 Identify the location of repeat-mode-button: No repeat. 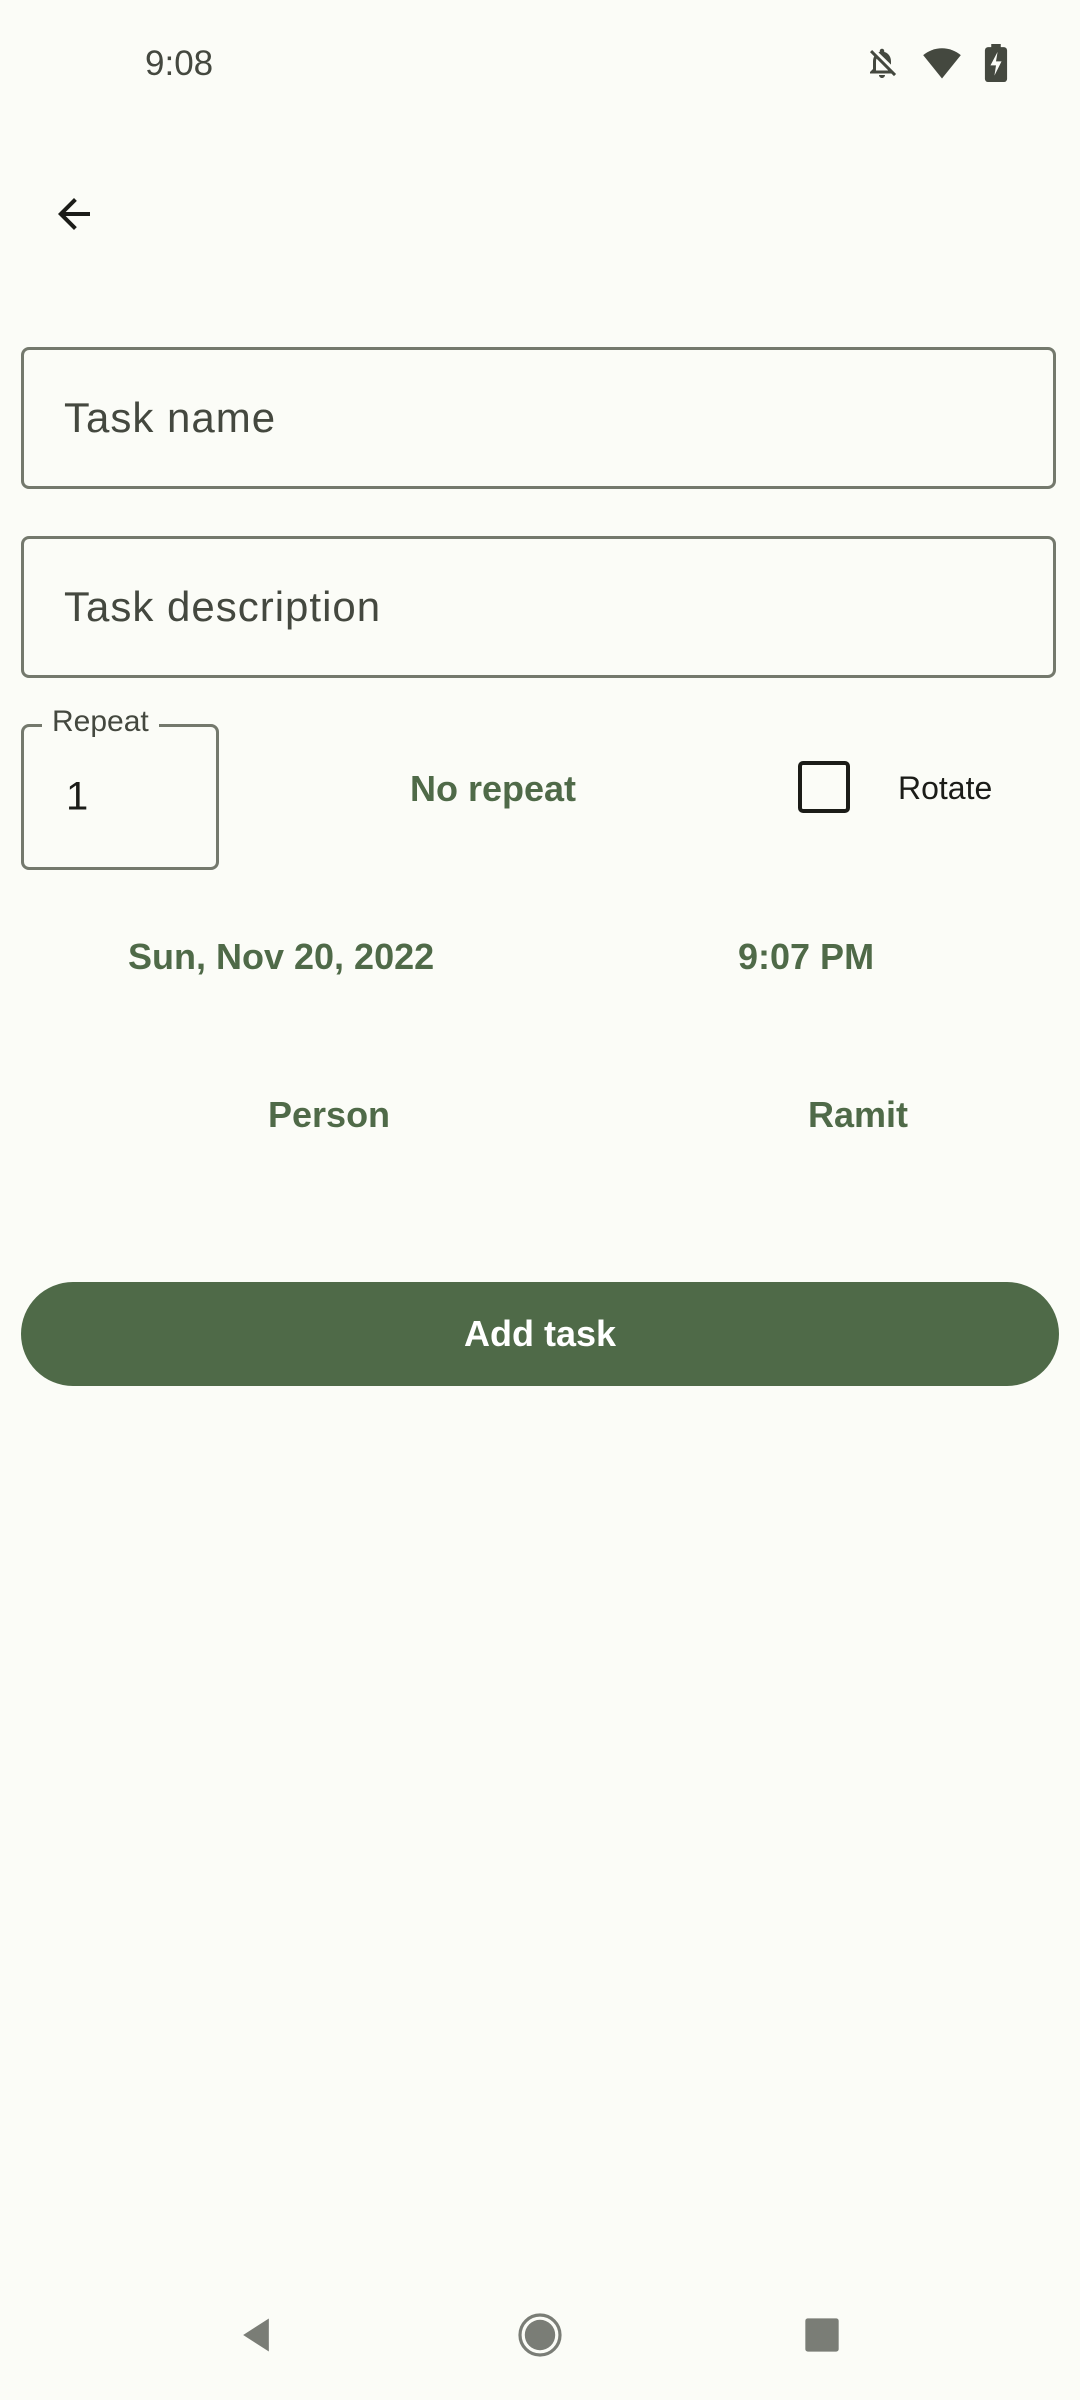
(493, 789).